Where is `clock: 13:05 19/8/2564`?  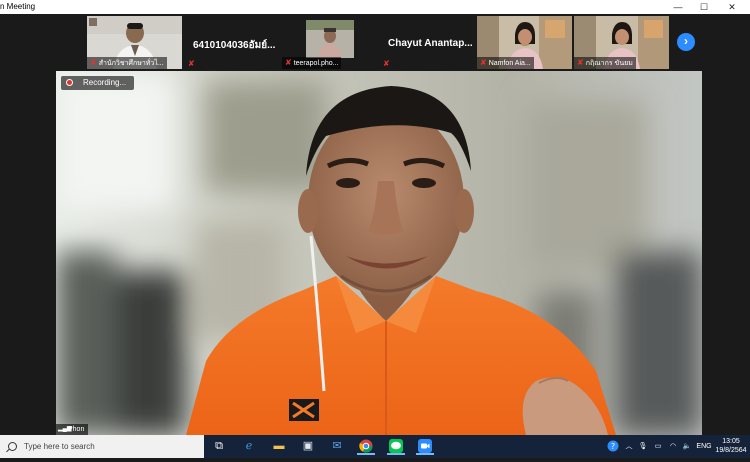 clock: 13:05 19/8/2564 is located at coordinates (731, 446).